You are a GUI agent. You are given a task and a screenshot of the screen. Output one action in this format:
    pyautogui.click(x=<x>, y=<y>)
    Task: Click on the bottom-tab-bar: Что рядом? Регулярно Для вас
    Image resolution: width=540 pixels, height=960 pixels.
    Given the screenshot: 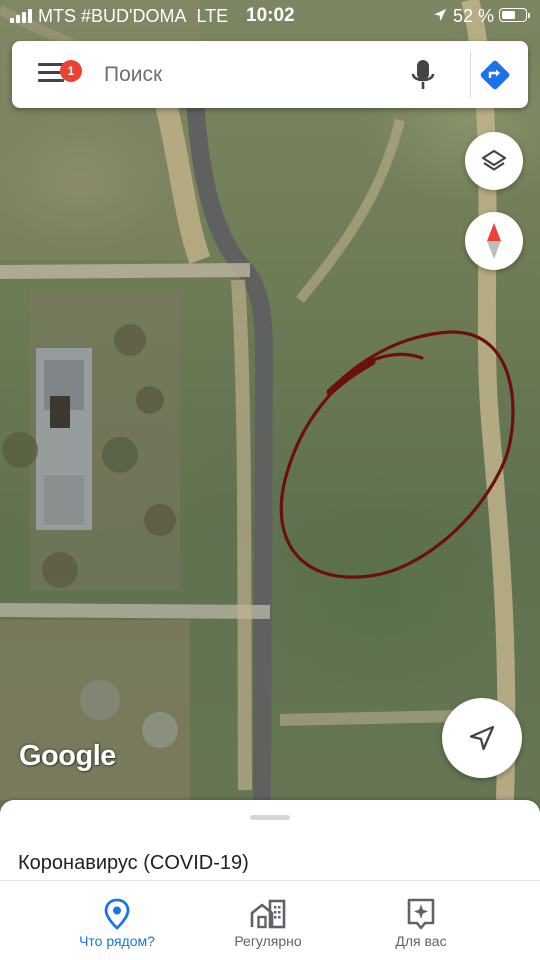 What is the action you would take?
    pyautogui.click(x=270, y=920)
    